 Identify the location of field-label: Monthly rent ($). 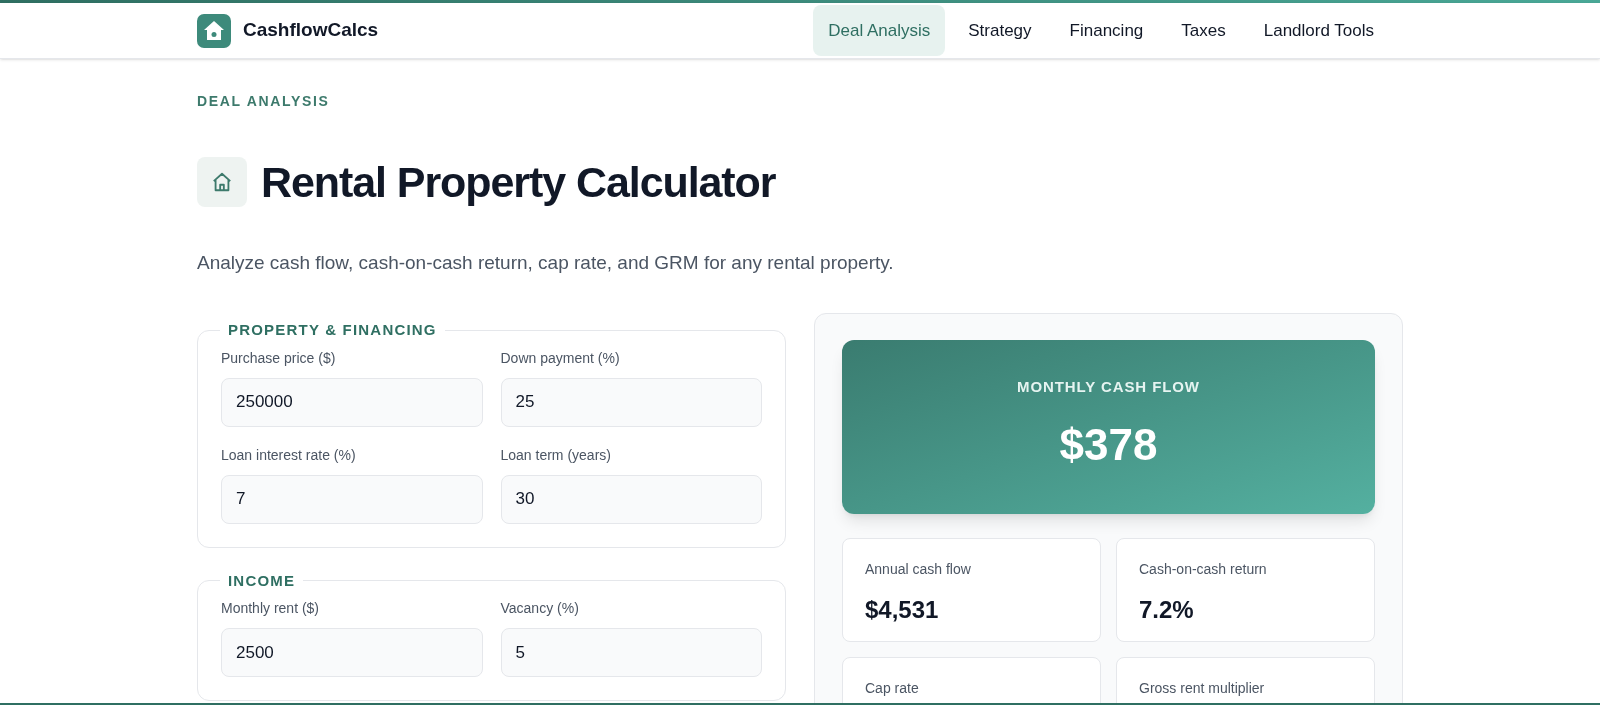
(271, 608).